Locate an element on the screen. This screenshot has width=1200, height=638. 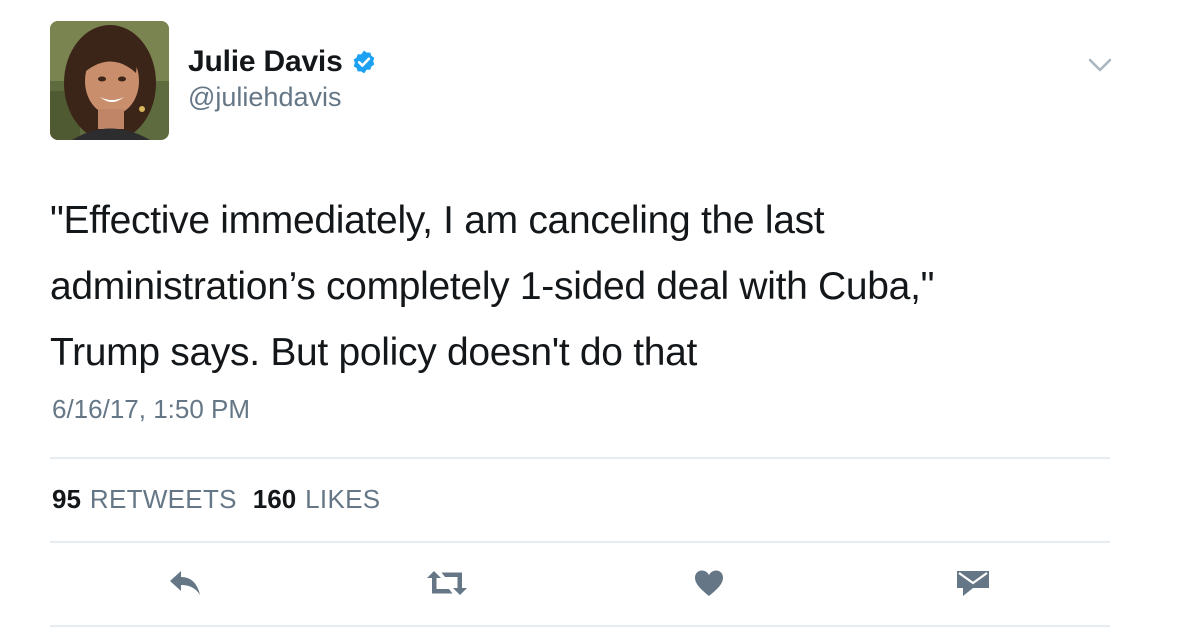
avatar-photo is located at coordinates (109, 80).